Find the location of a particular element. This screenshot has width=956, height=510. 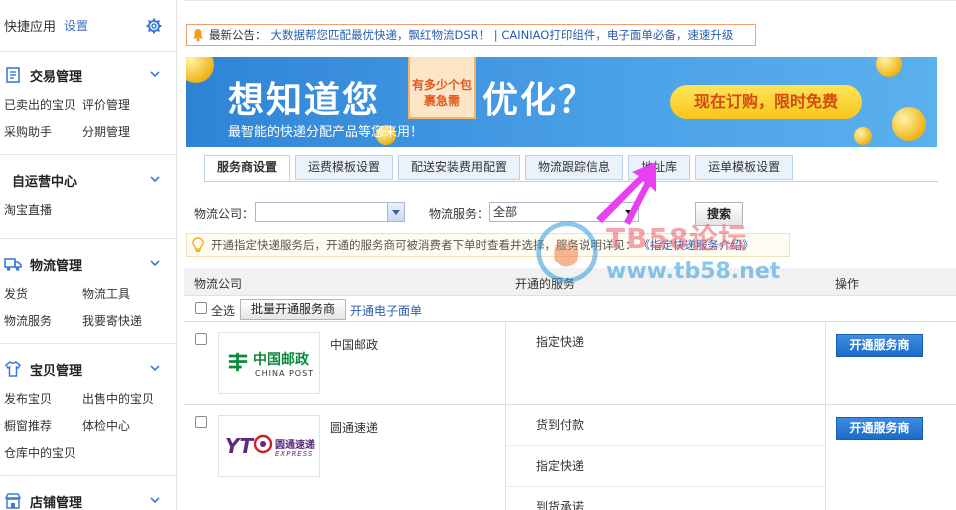

sidebar-group-items: 淘宝直播 is located at coordinates (88, 217).